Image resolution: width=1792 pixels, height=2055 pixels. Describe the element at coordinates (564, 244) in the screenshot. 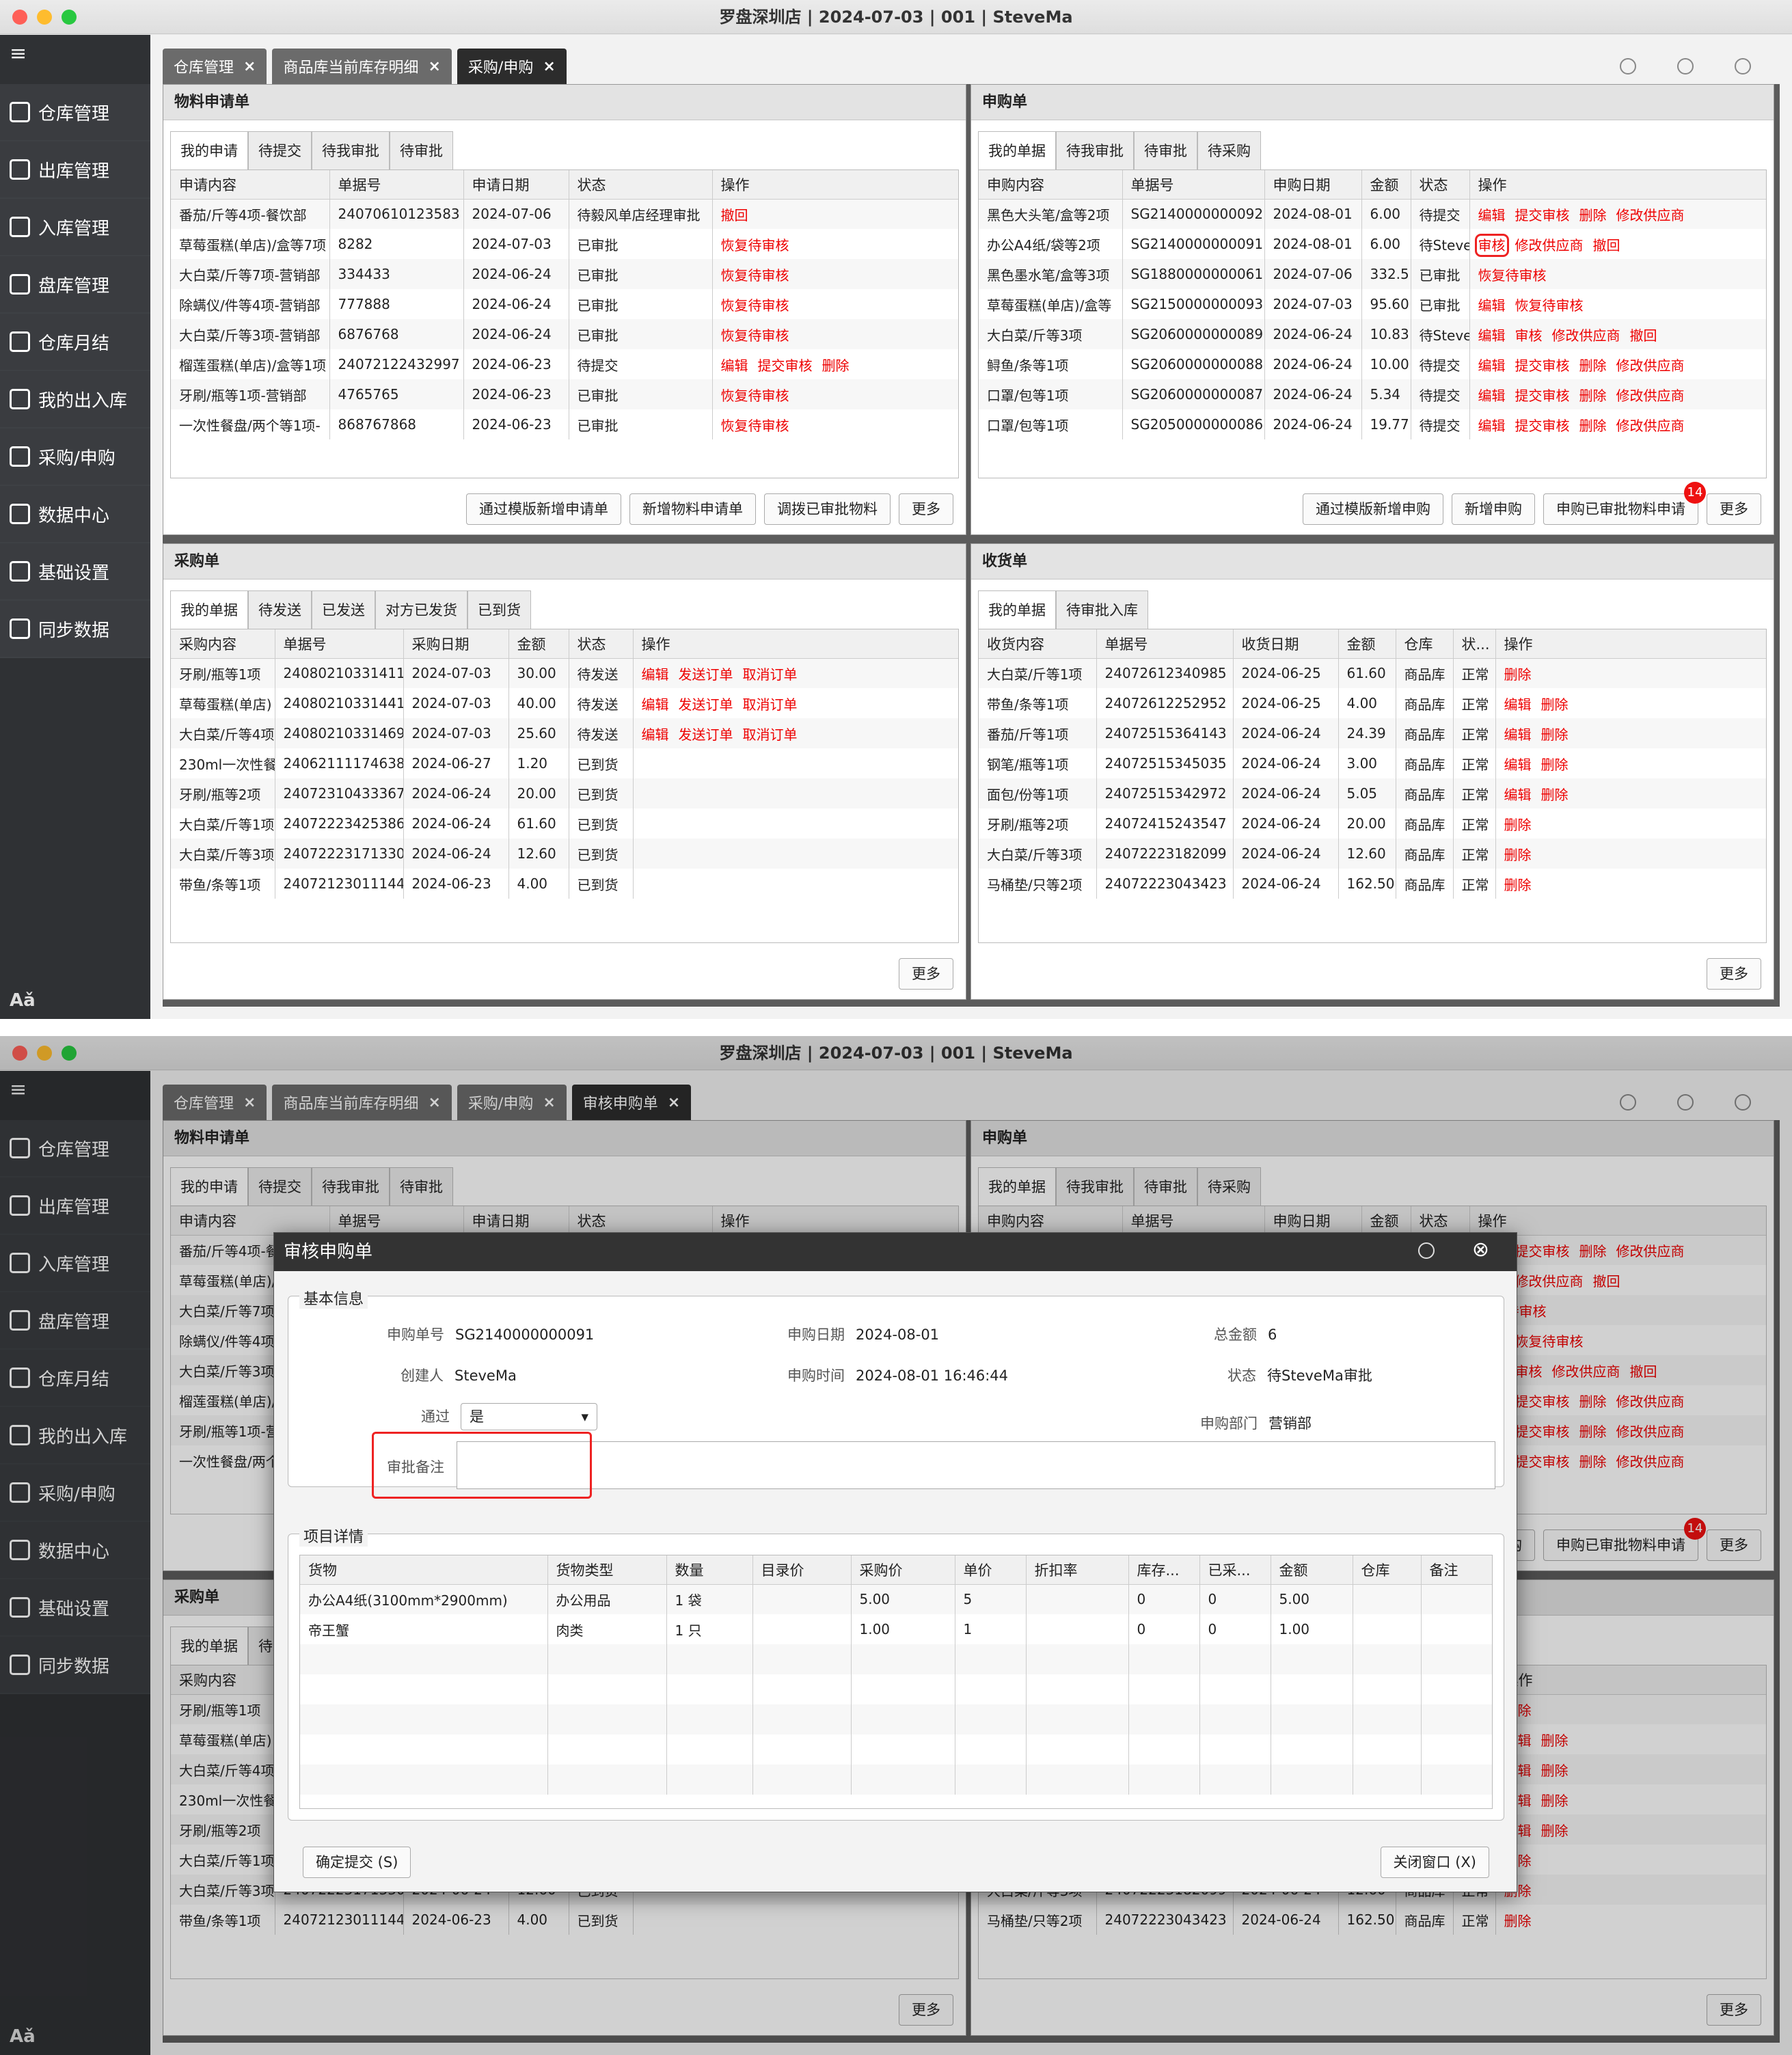

I see `table-row: 草莓蛋糕(单店)/盒等7项82822024-07-03已审批恢复待审核` at that location.